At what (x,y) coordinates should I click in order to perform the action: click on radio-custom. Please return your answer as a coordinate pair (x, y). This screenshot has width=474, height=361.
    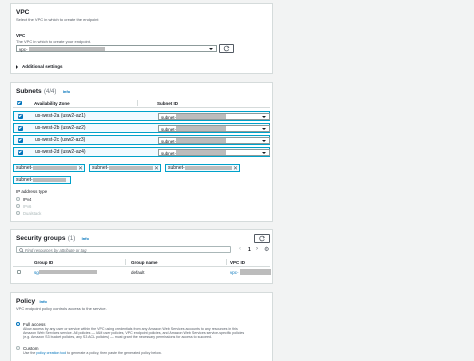
    Looking at the image, I should click on (18, 348).